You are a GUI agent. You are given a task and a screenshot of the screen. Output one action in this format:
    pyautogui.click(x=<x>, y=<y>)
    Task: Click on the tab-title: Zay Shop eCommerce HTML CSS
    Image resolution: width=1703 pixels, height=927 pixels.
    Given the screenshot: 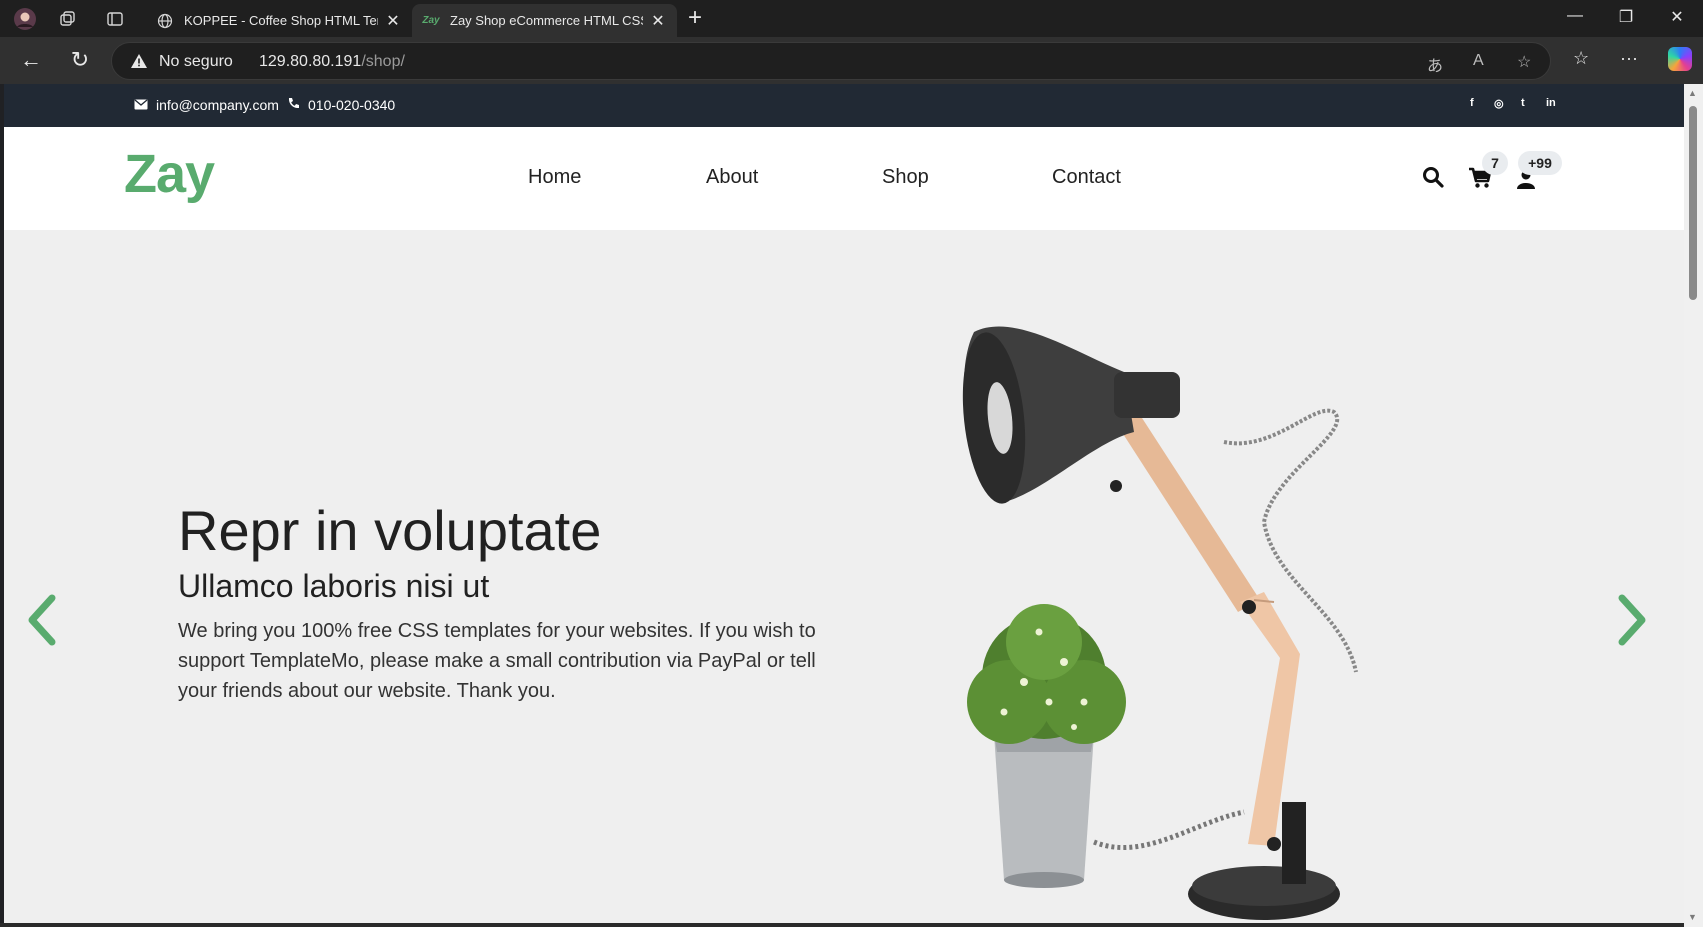 What is the action you would take?
    pyautogui.click(x=546, y=20)
    